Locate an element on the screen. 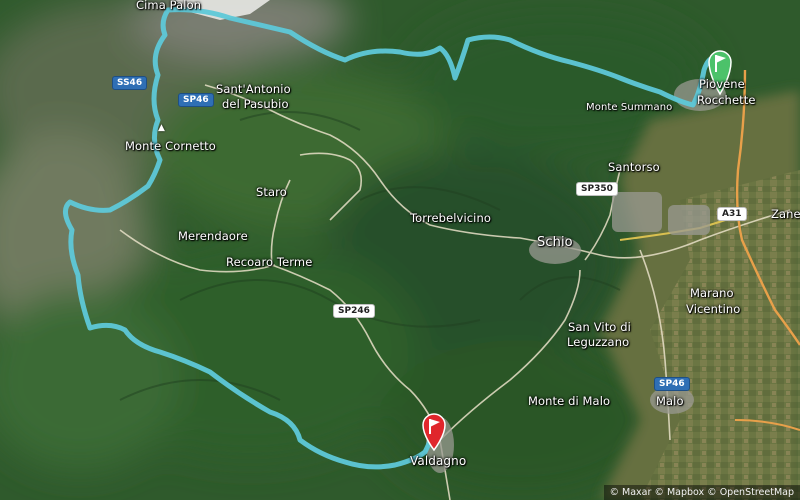 The height and width of the screenshot is (500, 800). label-valdagno: Valdagno is located at coordinates (438, 461).